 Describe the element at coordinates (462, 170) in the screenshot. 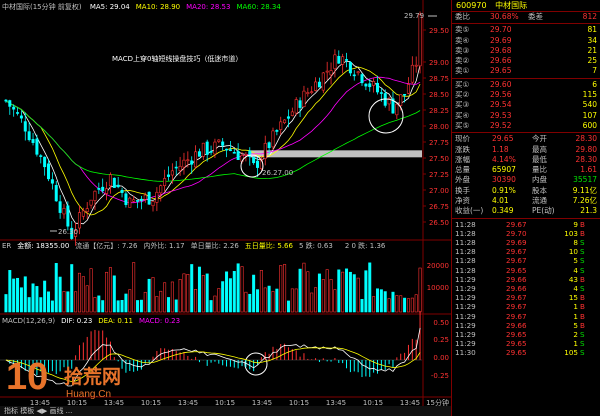

I see `stat-label: 总量` at that location.